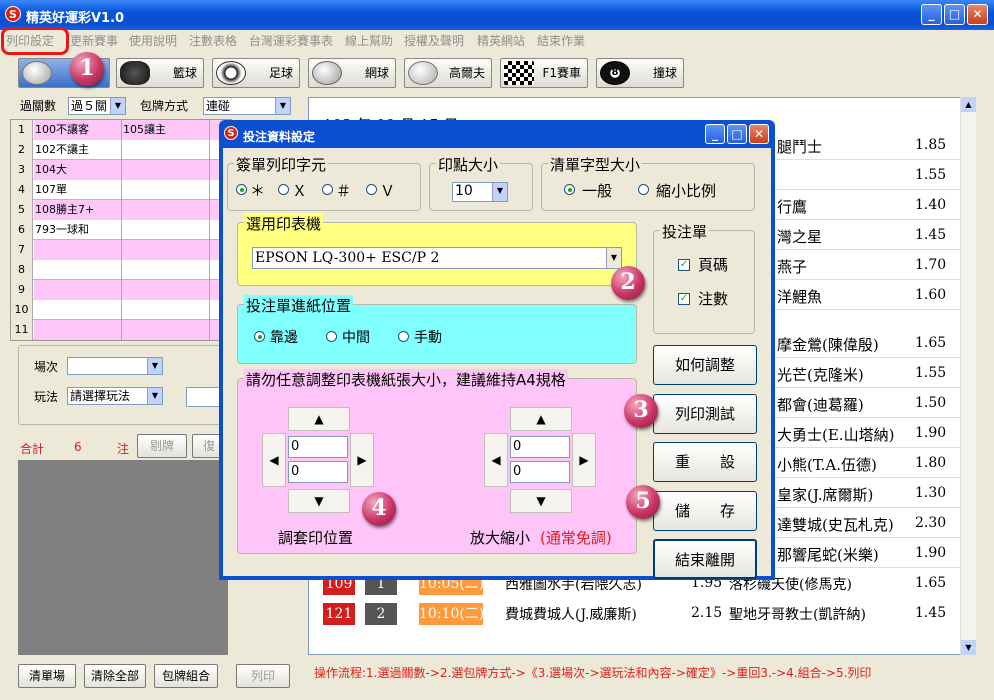 The width and height of the screenshot is (994, 700). Describe the element at coordinates (94, 40) in the screenshot. I see `menu-update: 更新賽事` at that location.